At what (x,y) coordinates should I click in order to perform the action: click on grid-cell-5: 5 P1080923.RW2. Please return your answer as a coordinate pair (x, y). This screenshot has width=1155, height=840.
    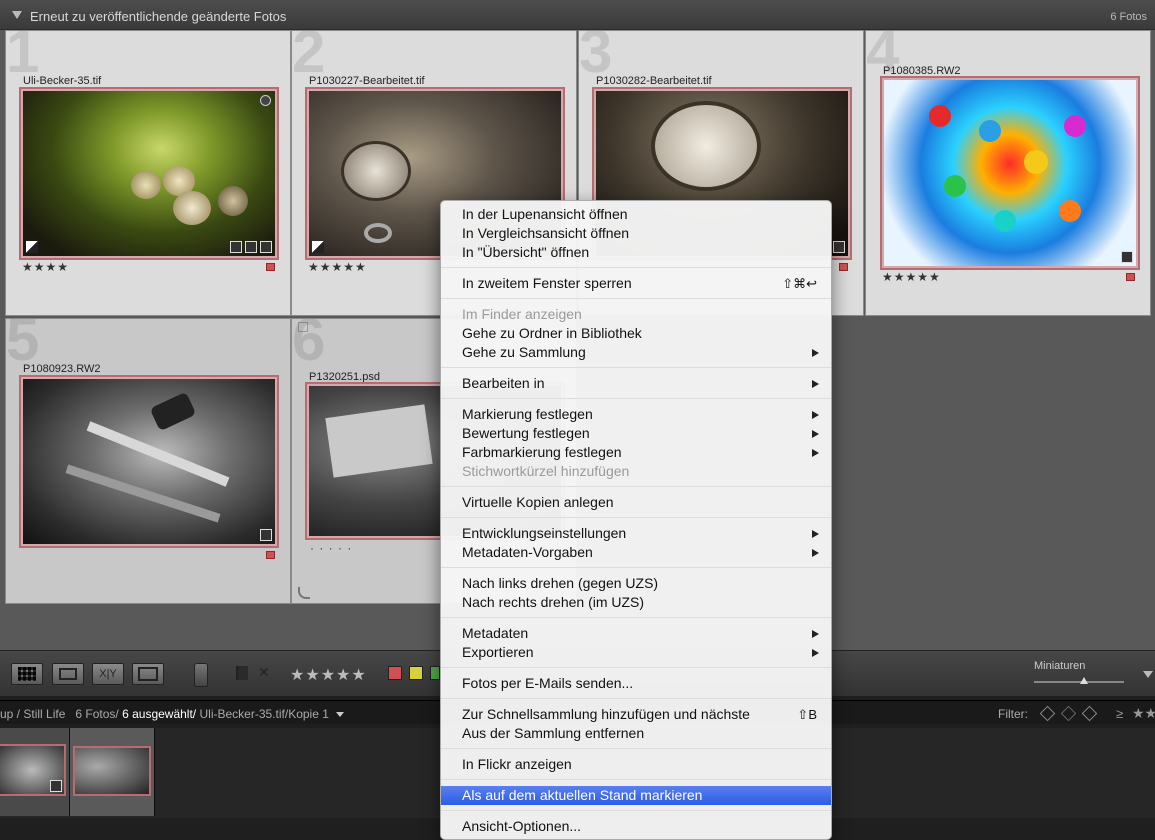
    Looking at the image, I should click on (148, 461).